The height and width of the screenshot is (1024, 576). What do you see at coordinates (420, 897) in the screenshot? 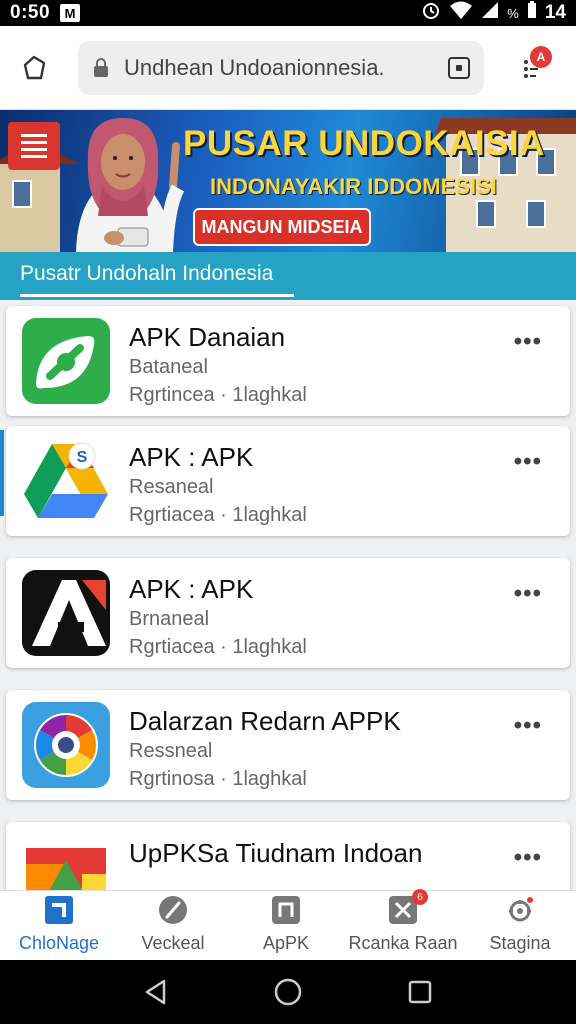
I see `nav-badge: 6` at bounding box center [420, 897].